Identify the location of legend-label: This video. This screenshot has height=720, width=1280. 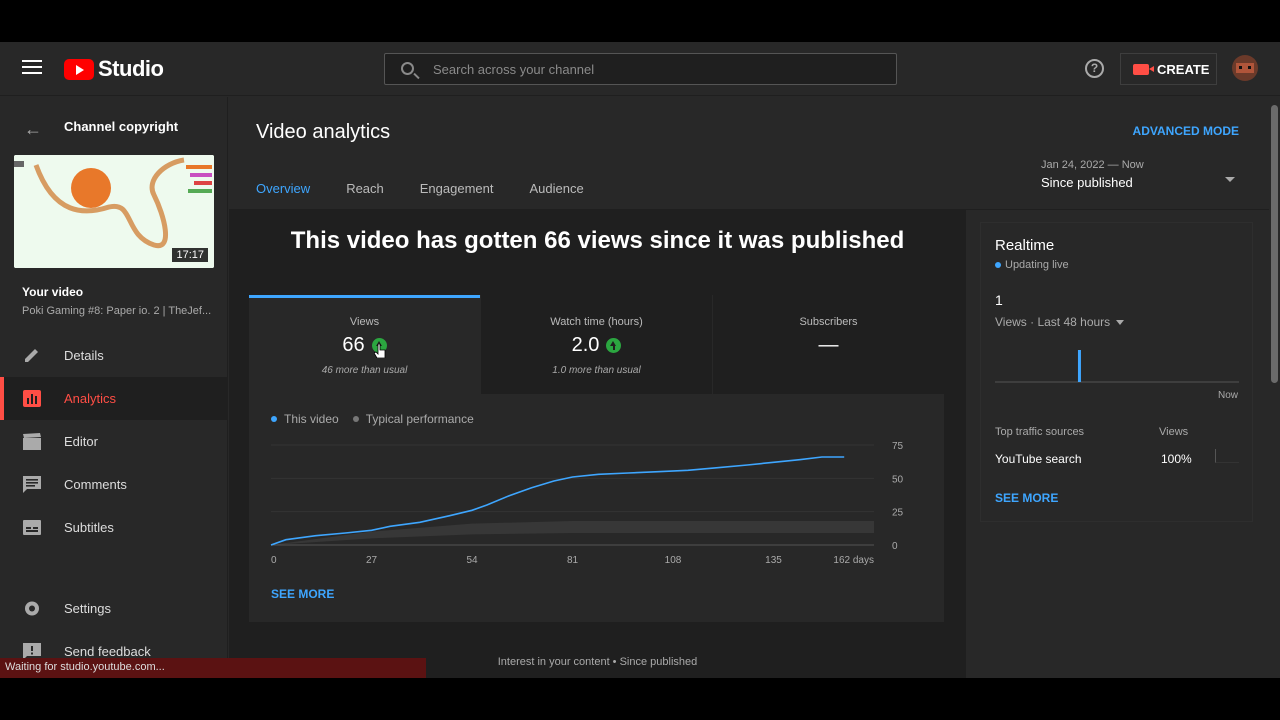
(311, 419).